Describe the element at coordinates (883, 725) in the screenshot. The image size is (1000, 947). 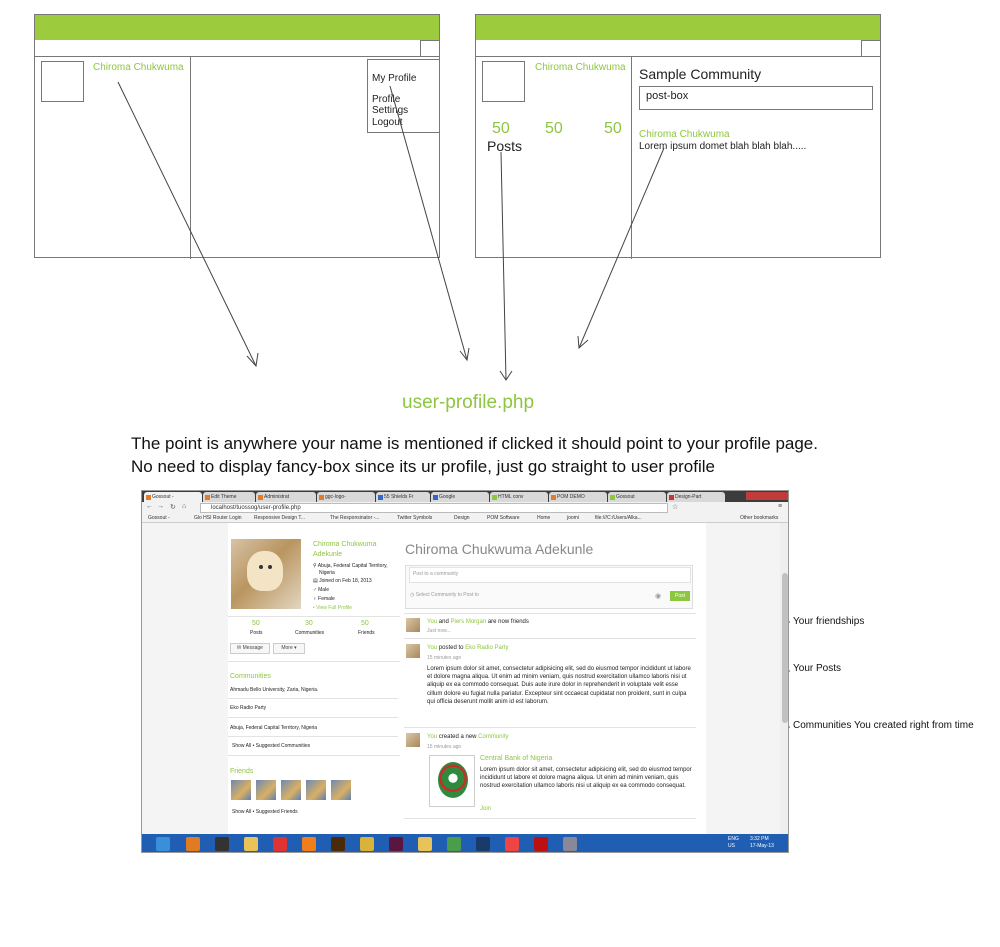
I see `label-communities: Communities You created right from time` at that location.